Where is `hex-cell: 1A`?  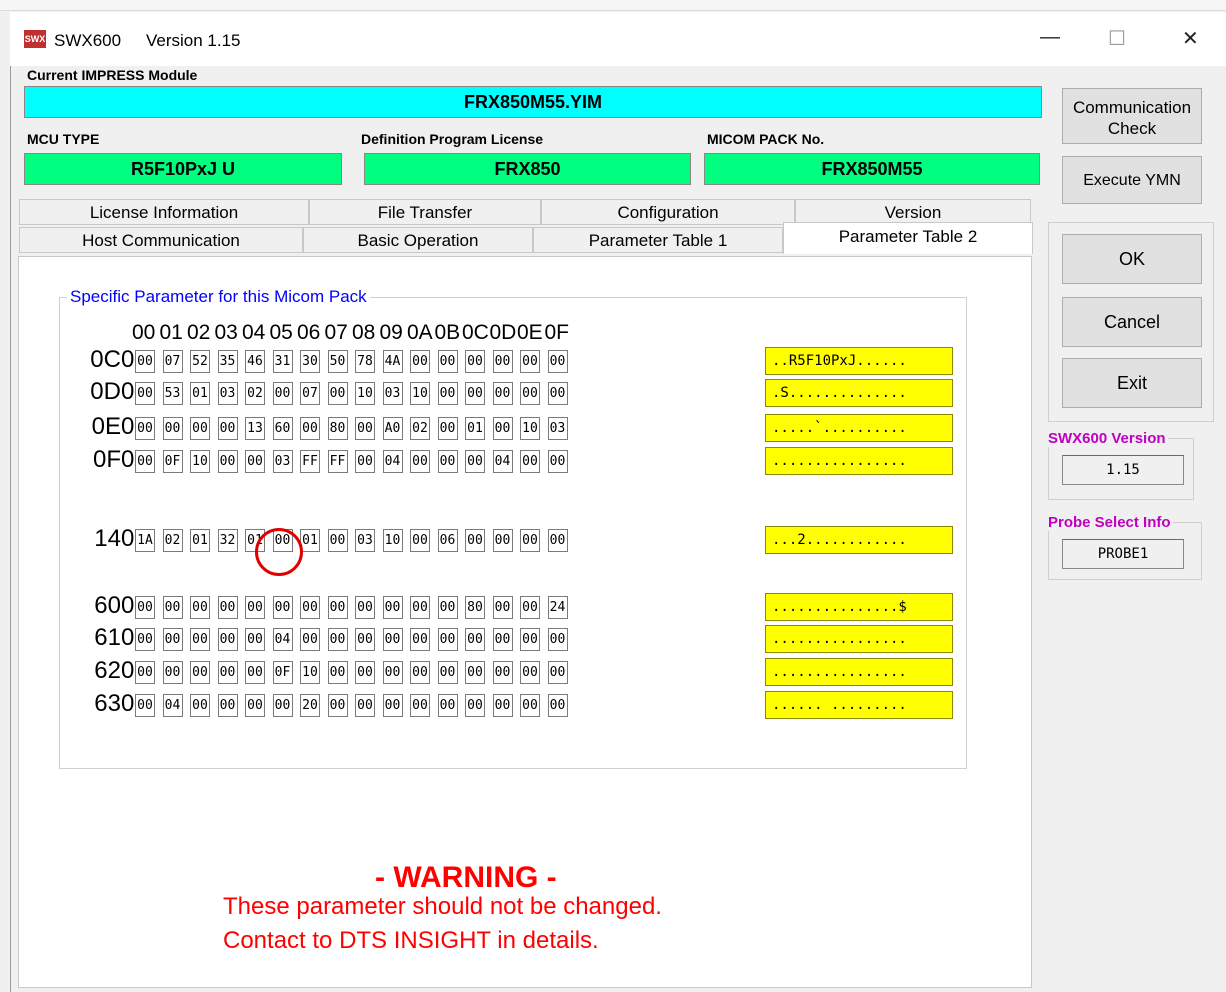
hex-cell: 1A is located at coordinates (145, 540).